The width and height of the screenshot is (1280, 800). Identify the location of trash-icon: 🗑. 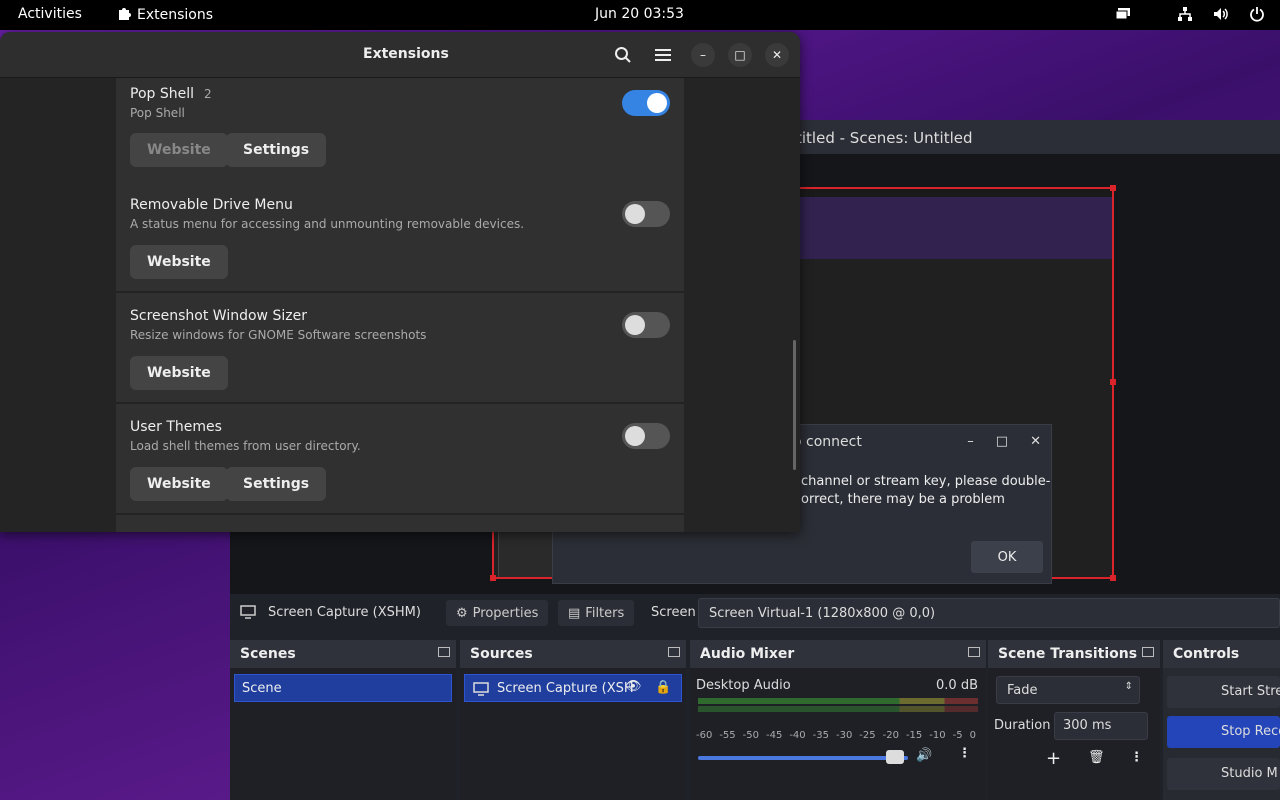
(1096, 757).